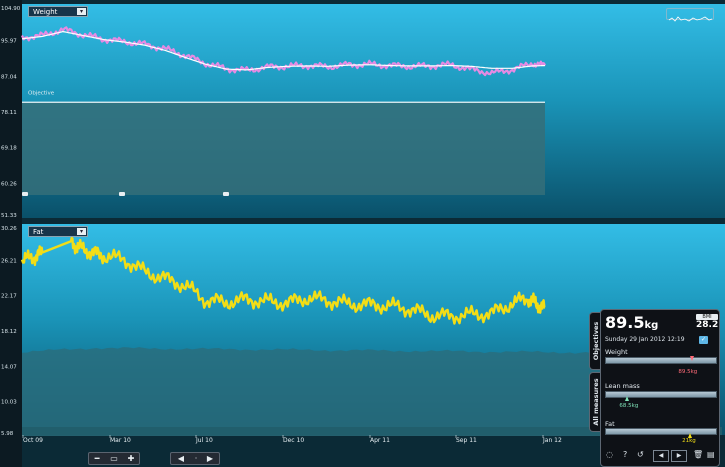  Describe the element at coordinates (9, 42) in the screenshot. I see `y-tick-label: 95.97` at that location.